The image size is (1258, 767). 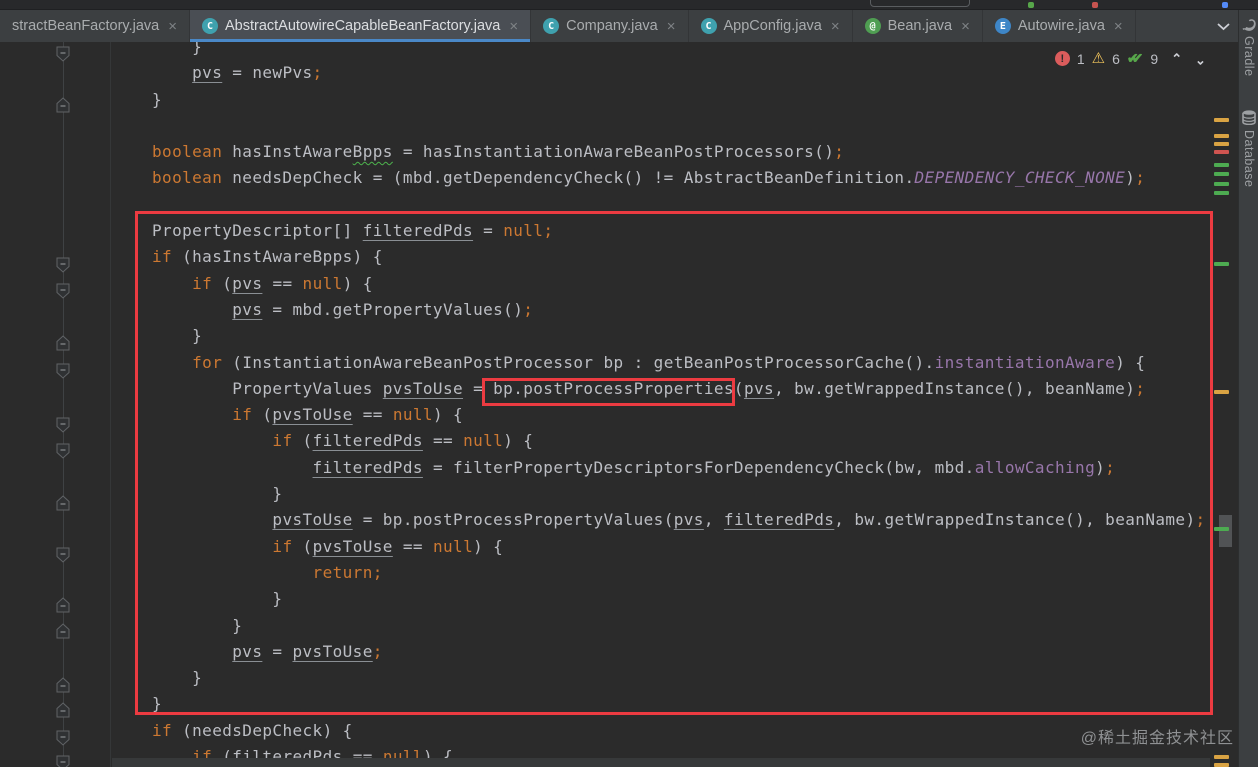 What do you see at coordinates (1249, 25) in the screenshot?
I see `gradle-elephant-icon` at bounding box center [1249, 25].